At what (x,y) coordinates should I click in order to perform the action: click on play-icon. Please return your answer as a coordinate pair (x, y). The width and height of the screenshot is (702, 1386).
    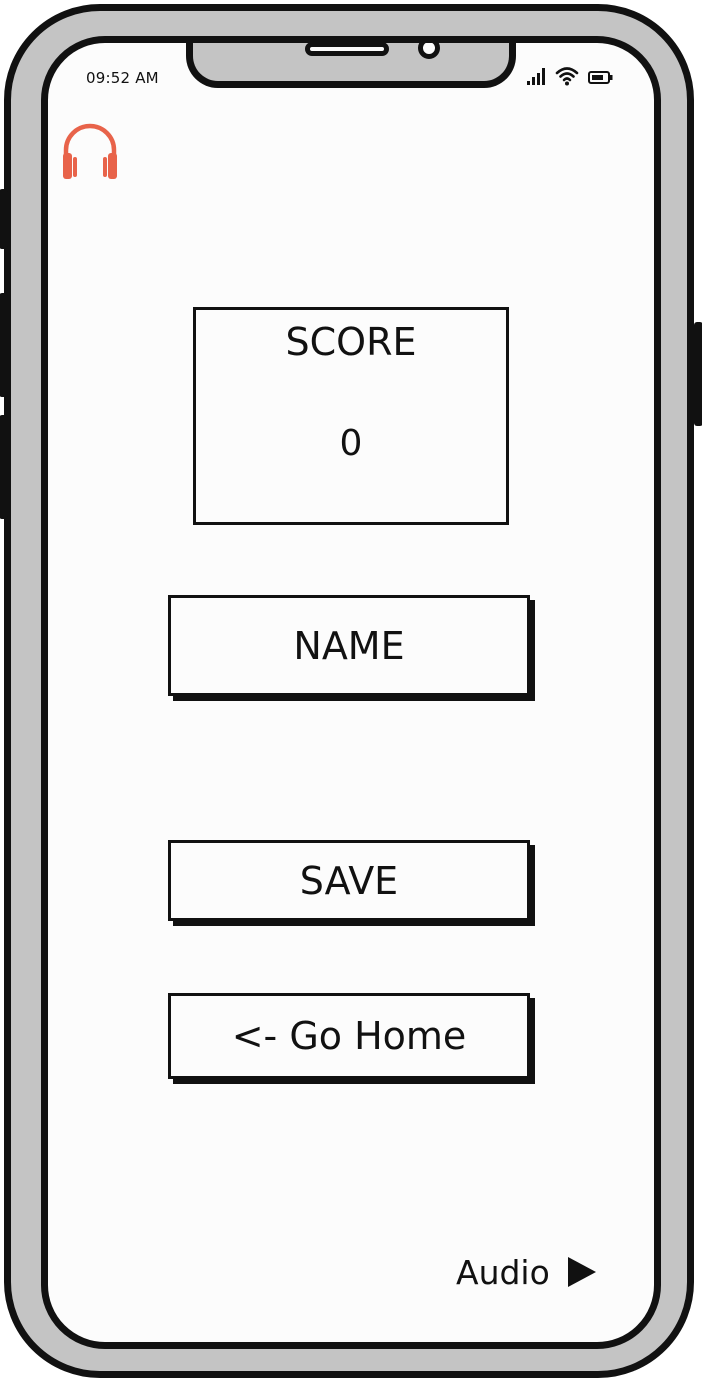
    Looking at the image, I should click on (581, 1272).